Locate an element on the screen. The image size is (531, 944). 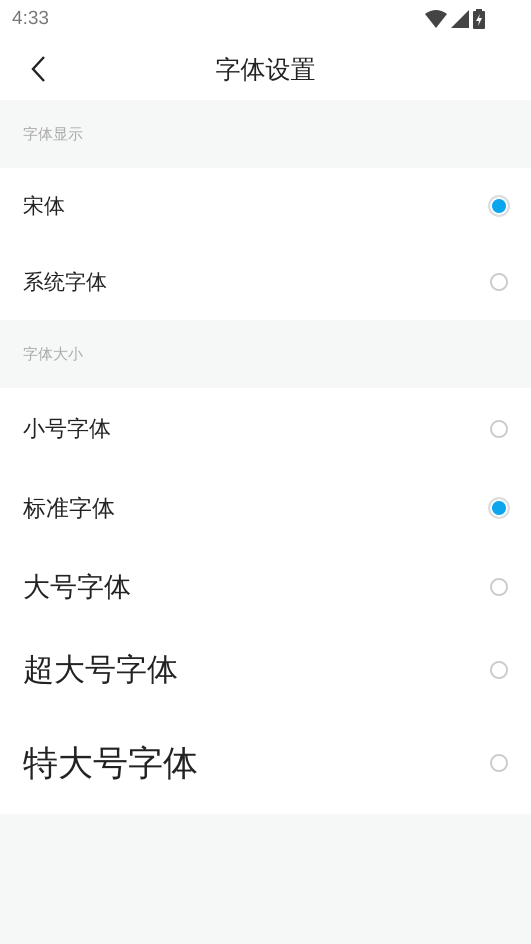
option-label: 超大号字体 is located at coordinates (100, 670).